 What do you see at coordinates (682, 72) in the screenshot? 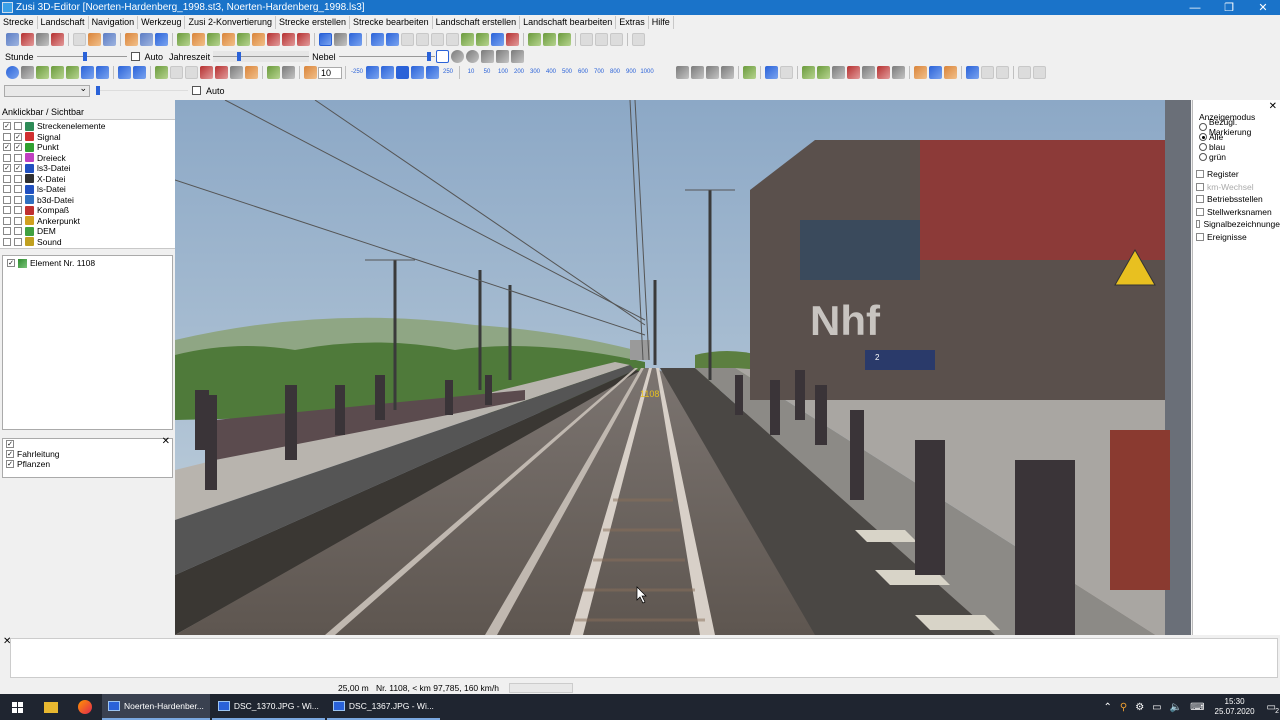
I see `camera-icon` at bounding box center [682, 72].